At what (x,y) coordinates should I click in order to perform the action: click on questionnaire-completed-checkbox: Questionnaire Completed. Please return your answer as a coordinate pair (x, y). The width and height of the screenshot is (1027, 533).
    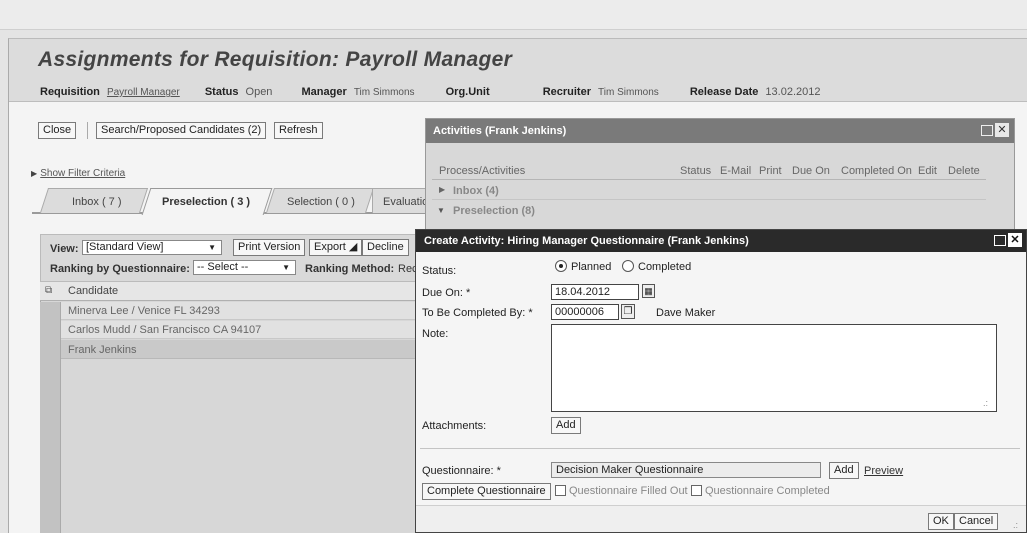
    Looking at the image, I should click on (760, 491).